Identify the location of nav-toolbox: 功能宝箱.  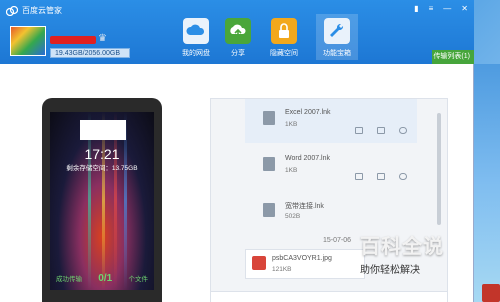
(337, 37).